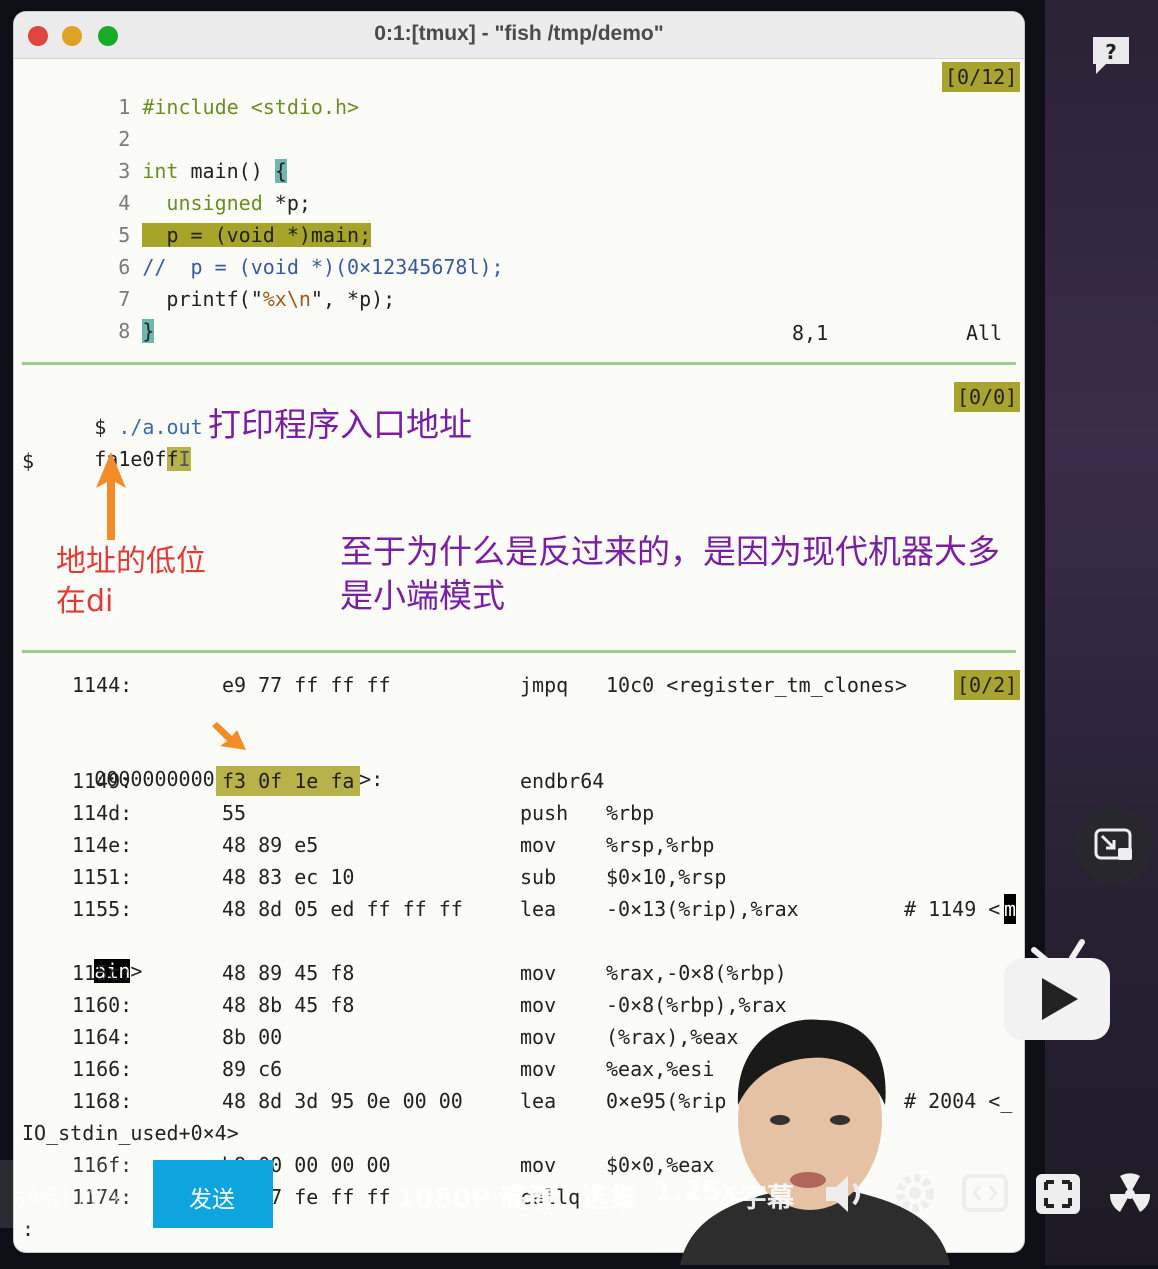 This screenshot has width=1158, height=1269. Describe the element at coordinates (562, 781) in the screenshot. I see `disasm-opcode: endbr64` at that location.